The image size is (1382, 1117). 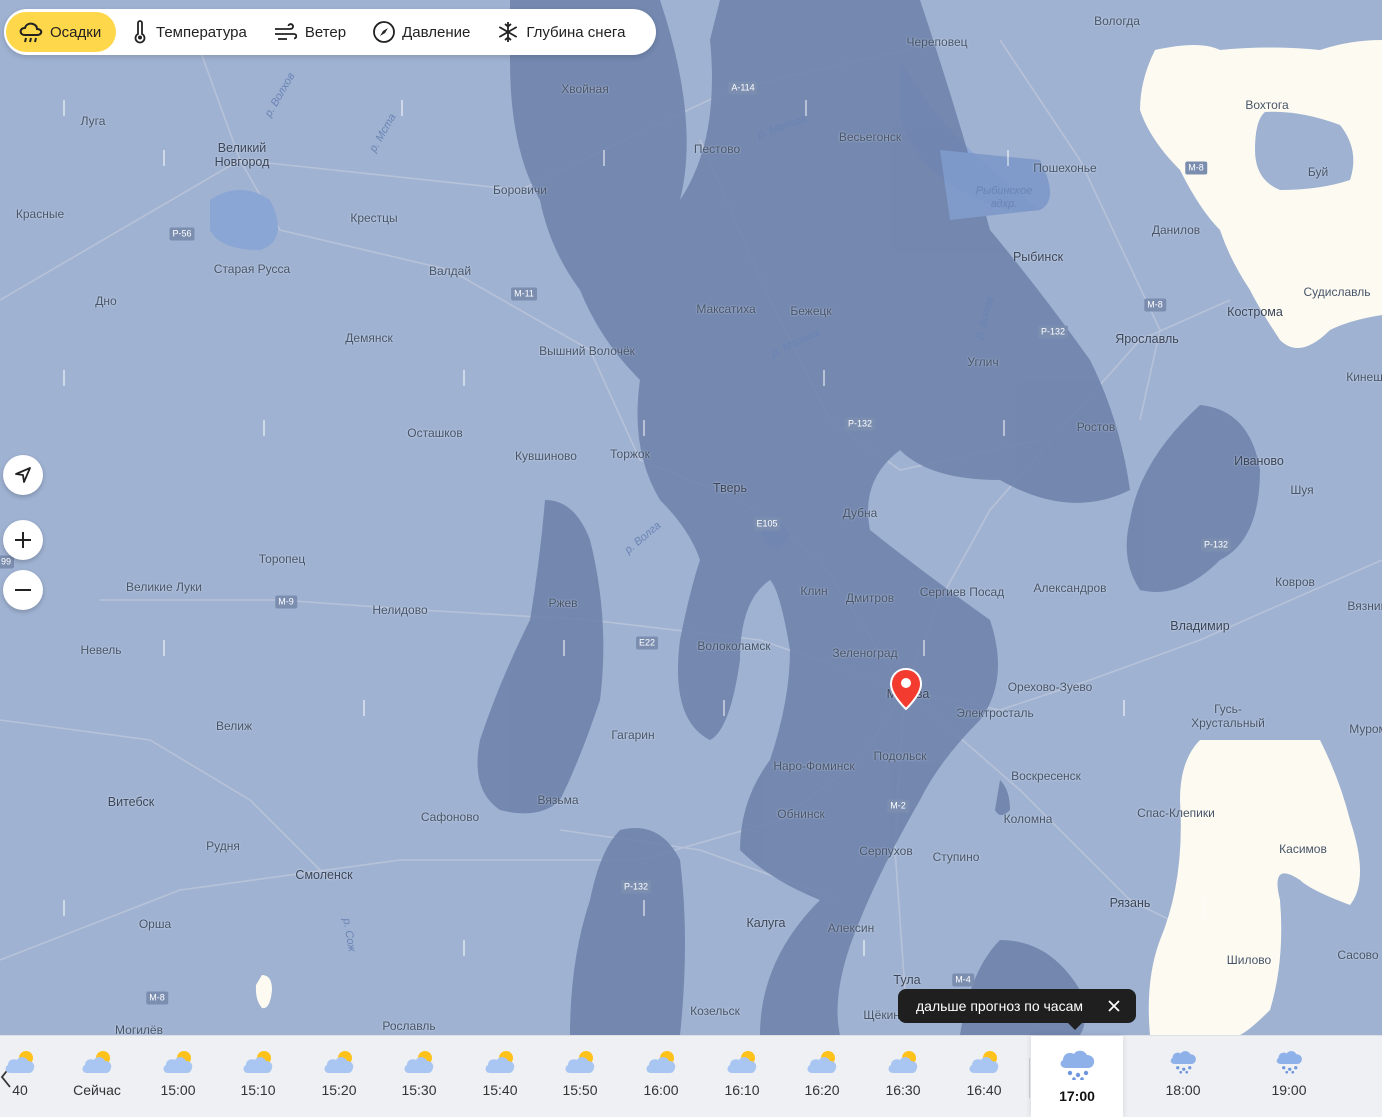 What do you see at coordinates (178, 1076) in the screenshot?
I see `timeline-slot: 15:00` at bounding box center [178, 1076].